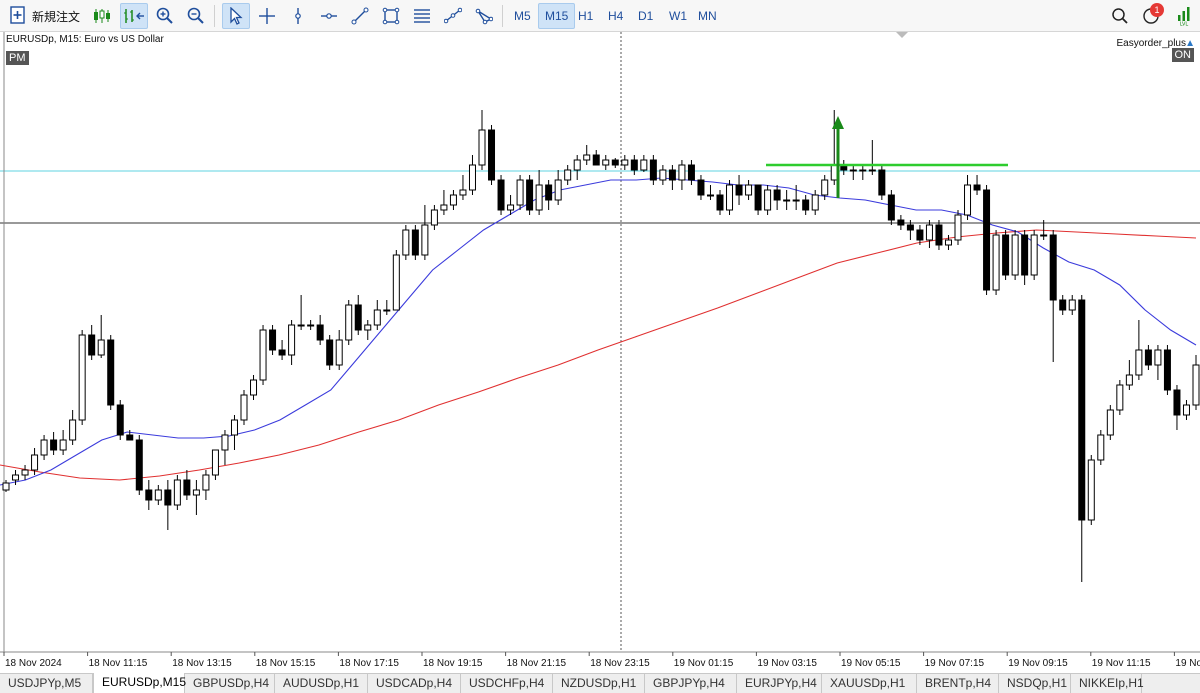 The width and height of the screenshot is (1200, 693). Describe the element at coordinates (1035, 683) in the screenshot. I see `symbol-tab: NSDQp,H1` at that location.